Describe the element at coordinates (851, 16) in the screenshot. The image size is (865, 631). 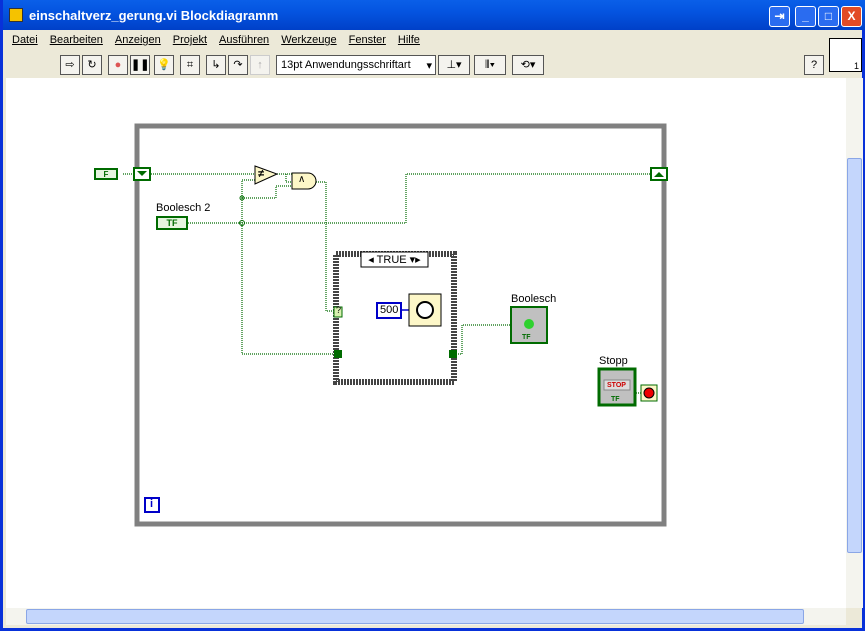
I see `close-button: X` at that location.